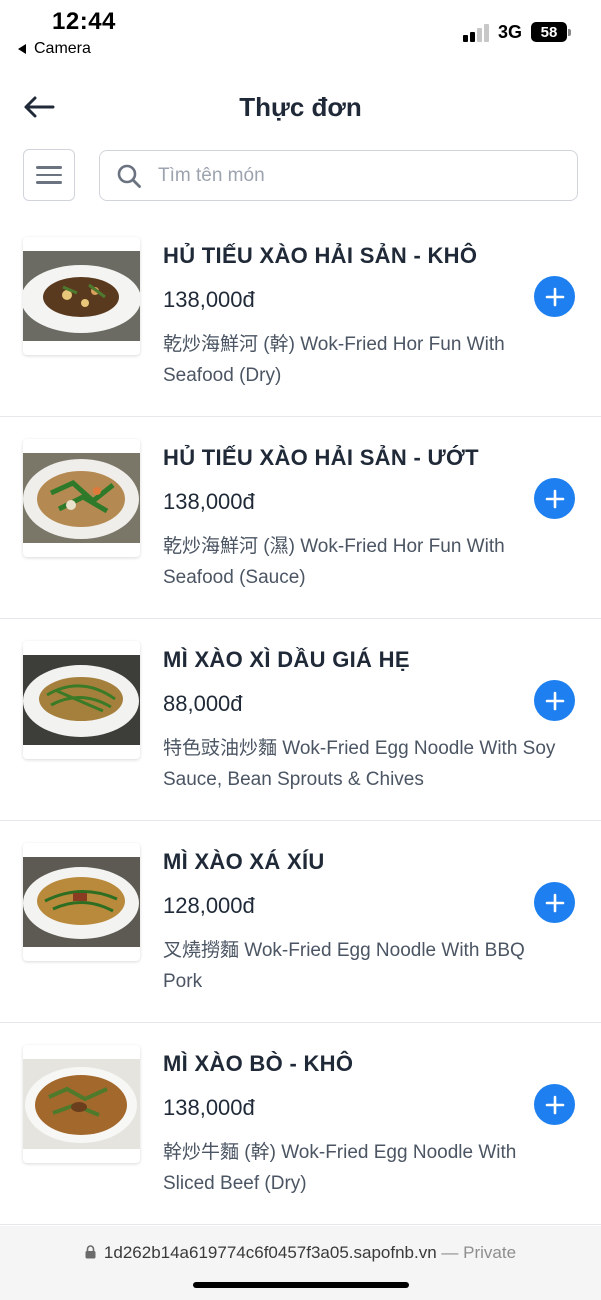 This screenshot has width=601, height=1300. I want to click on category-menu-button, so click(49, 175).